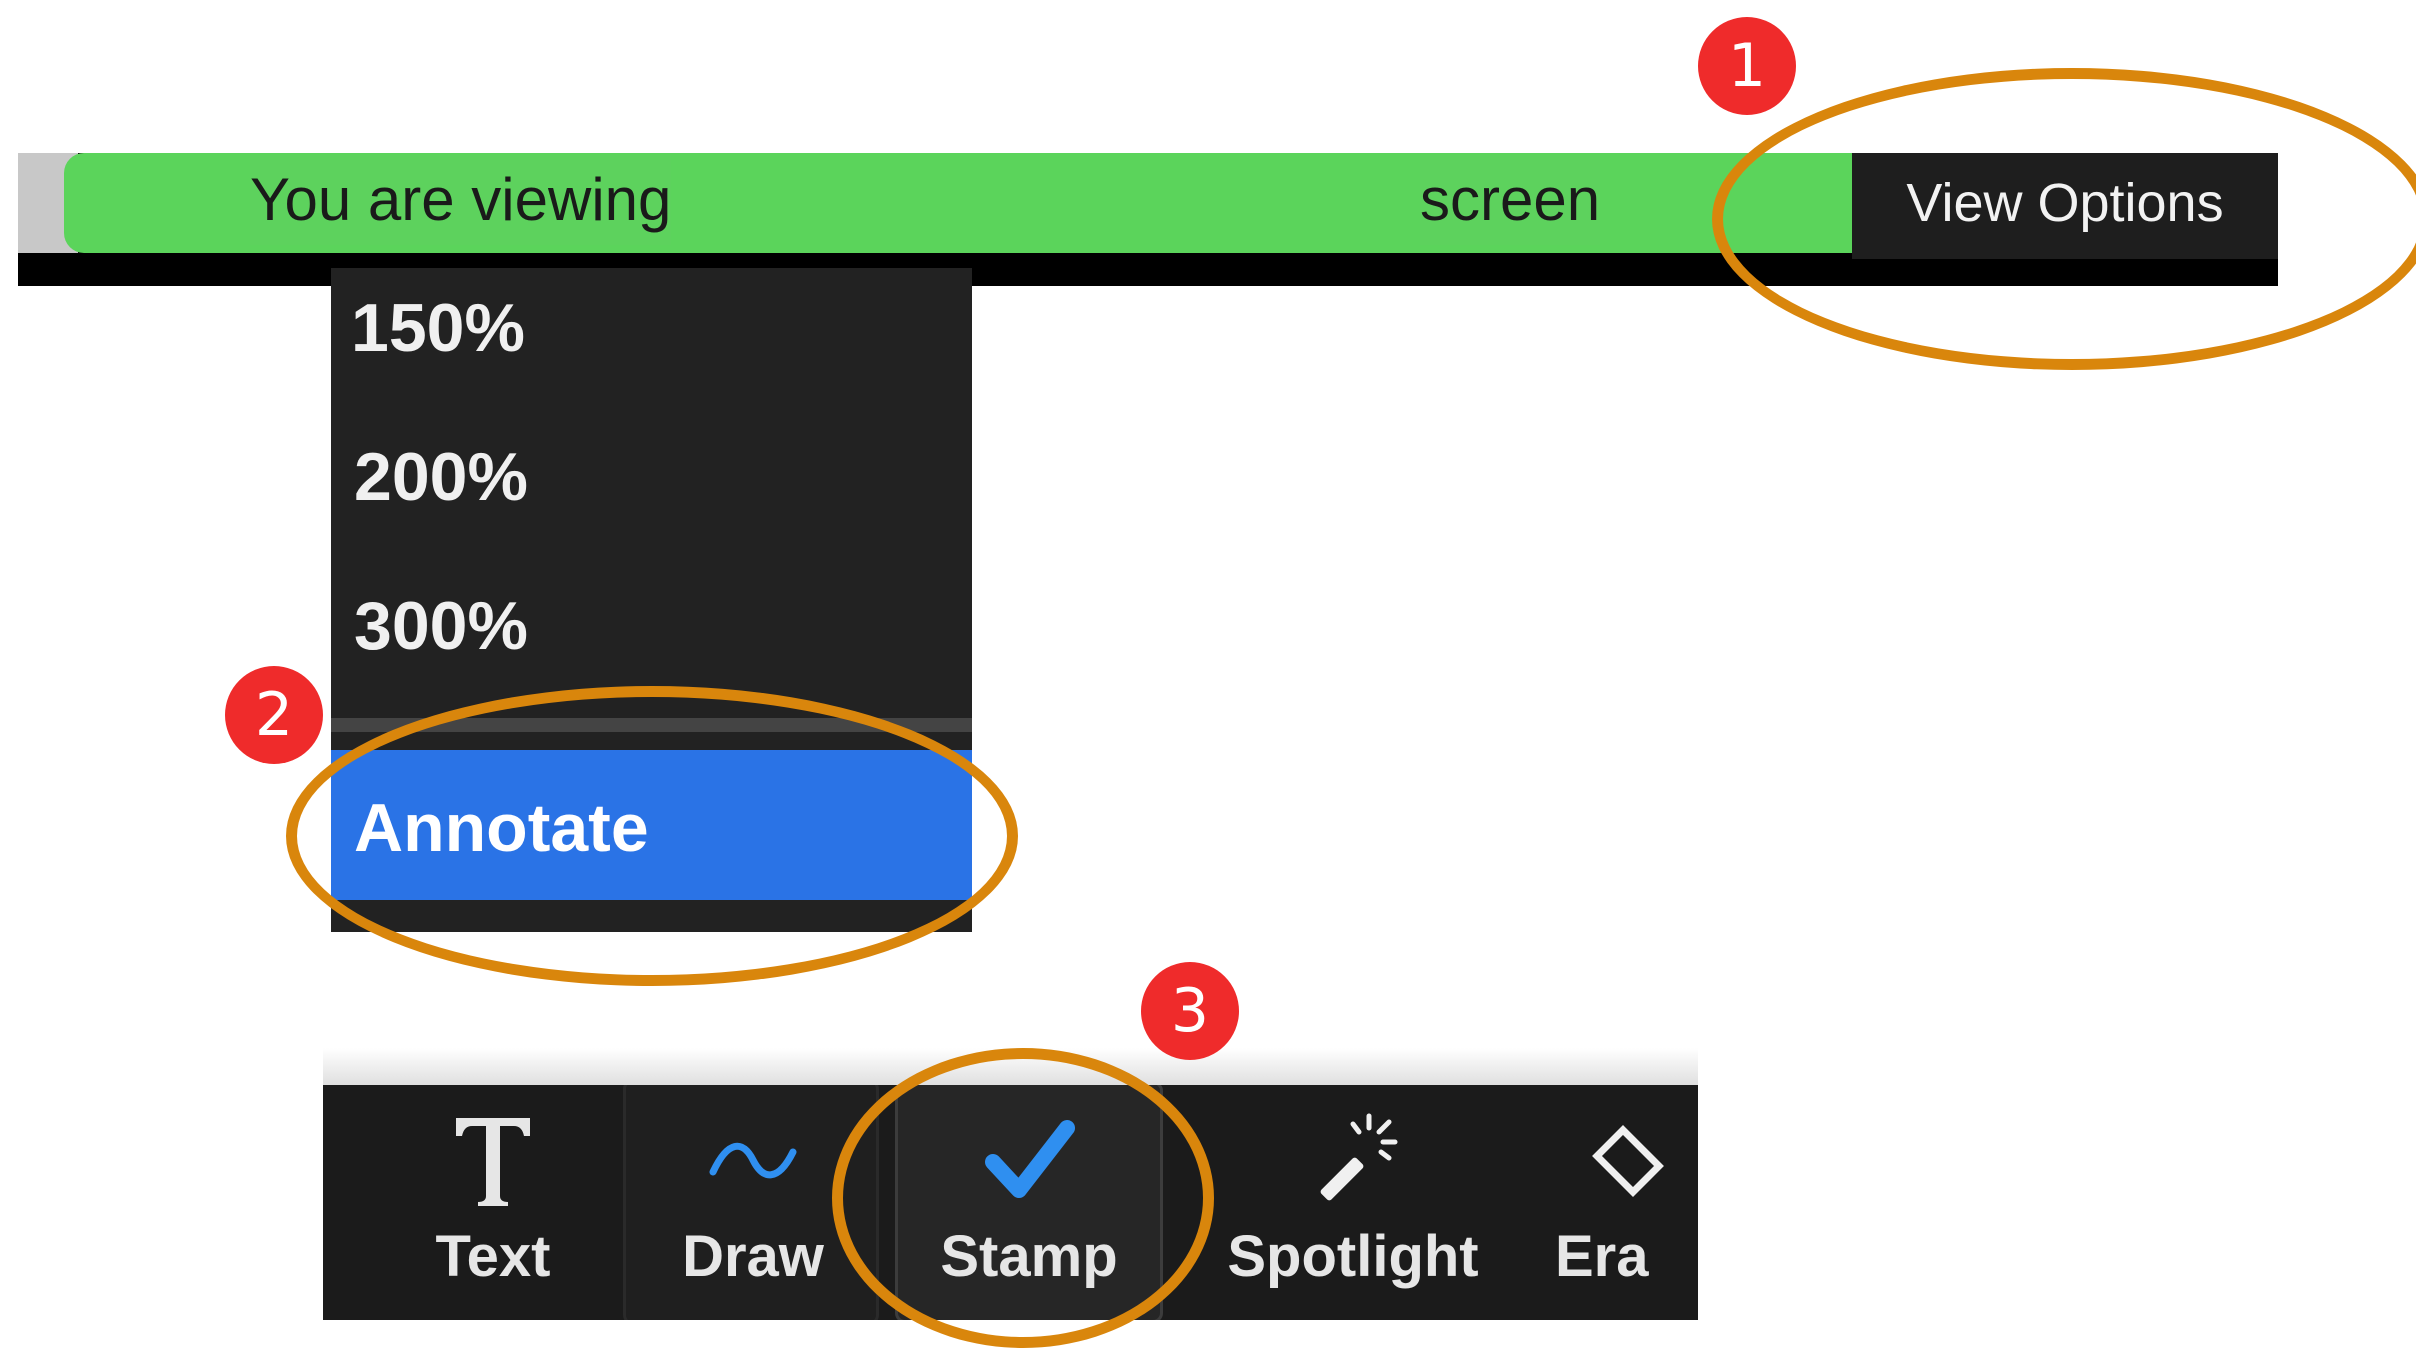 The height and width of the screenshot is (1348, 2416). What do you see at coordinates (1190, 1011) in the screenshot?
I see `step-badge-3: 3` at bounding box center [1190, 1011].